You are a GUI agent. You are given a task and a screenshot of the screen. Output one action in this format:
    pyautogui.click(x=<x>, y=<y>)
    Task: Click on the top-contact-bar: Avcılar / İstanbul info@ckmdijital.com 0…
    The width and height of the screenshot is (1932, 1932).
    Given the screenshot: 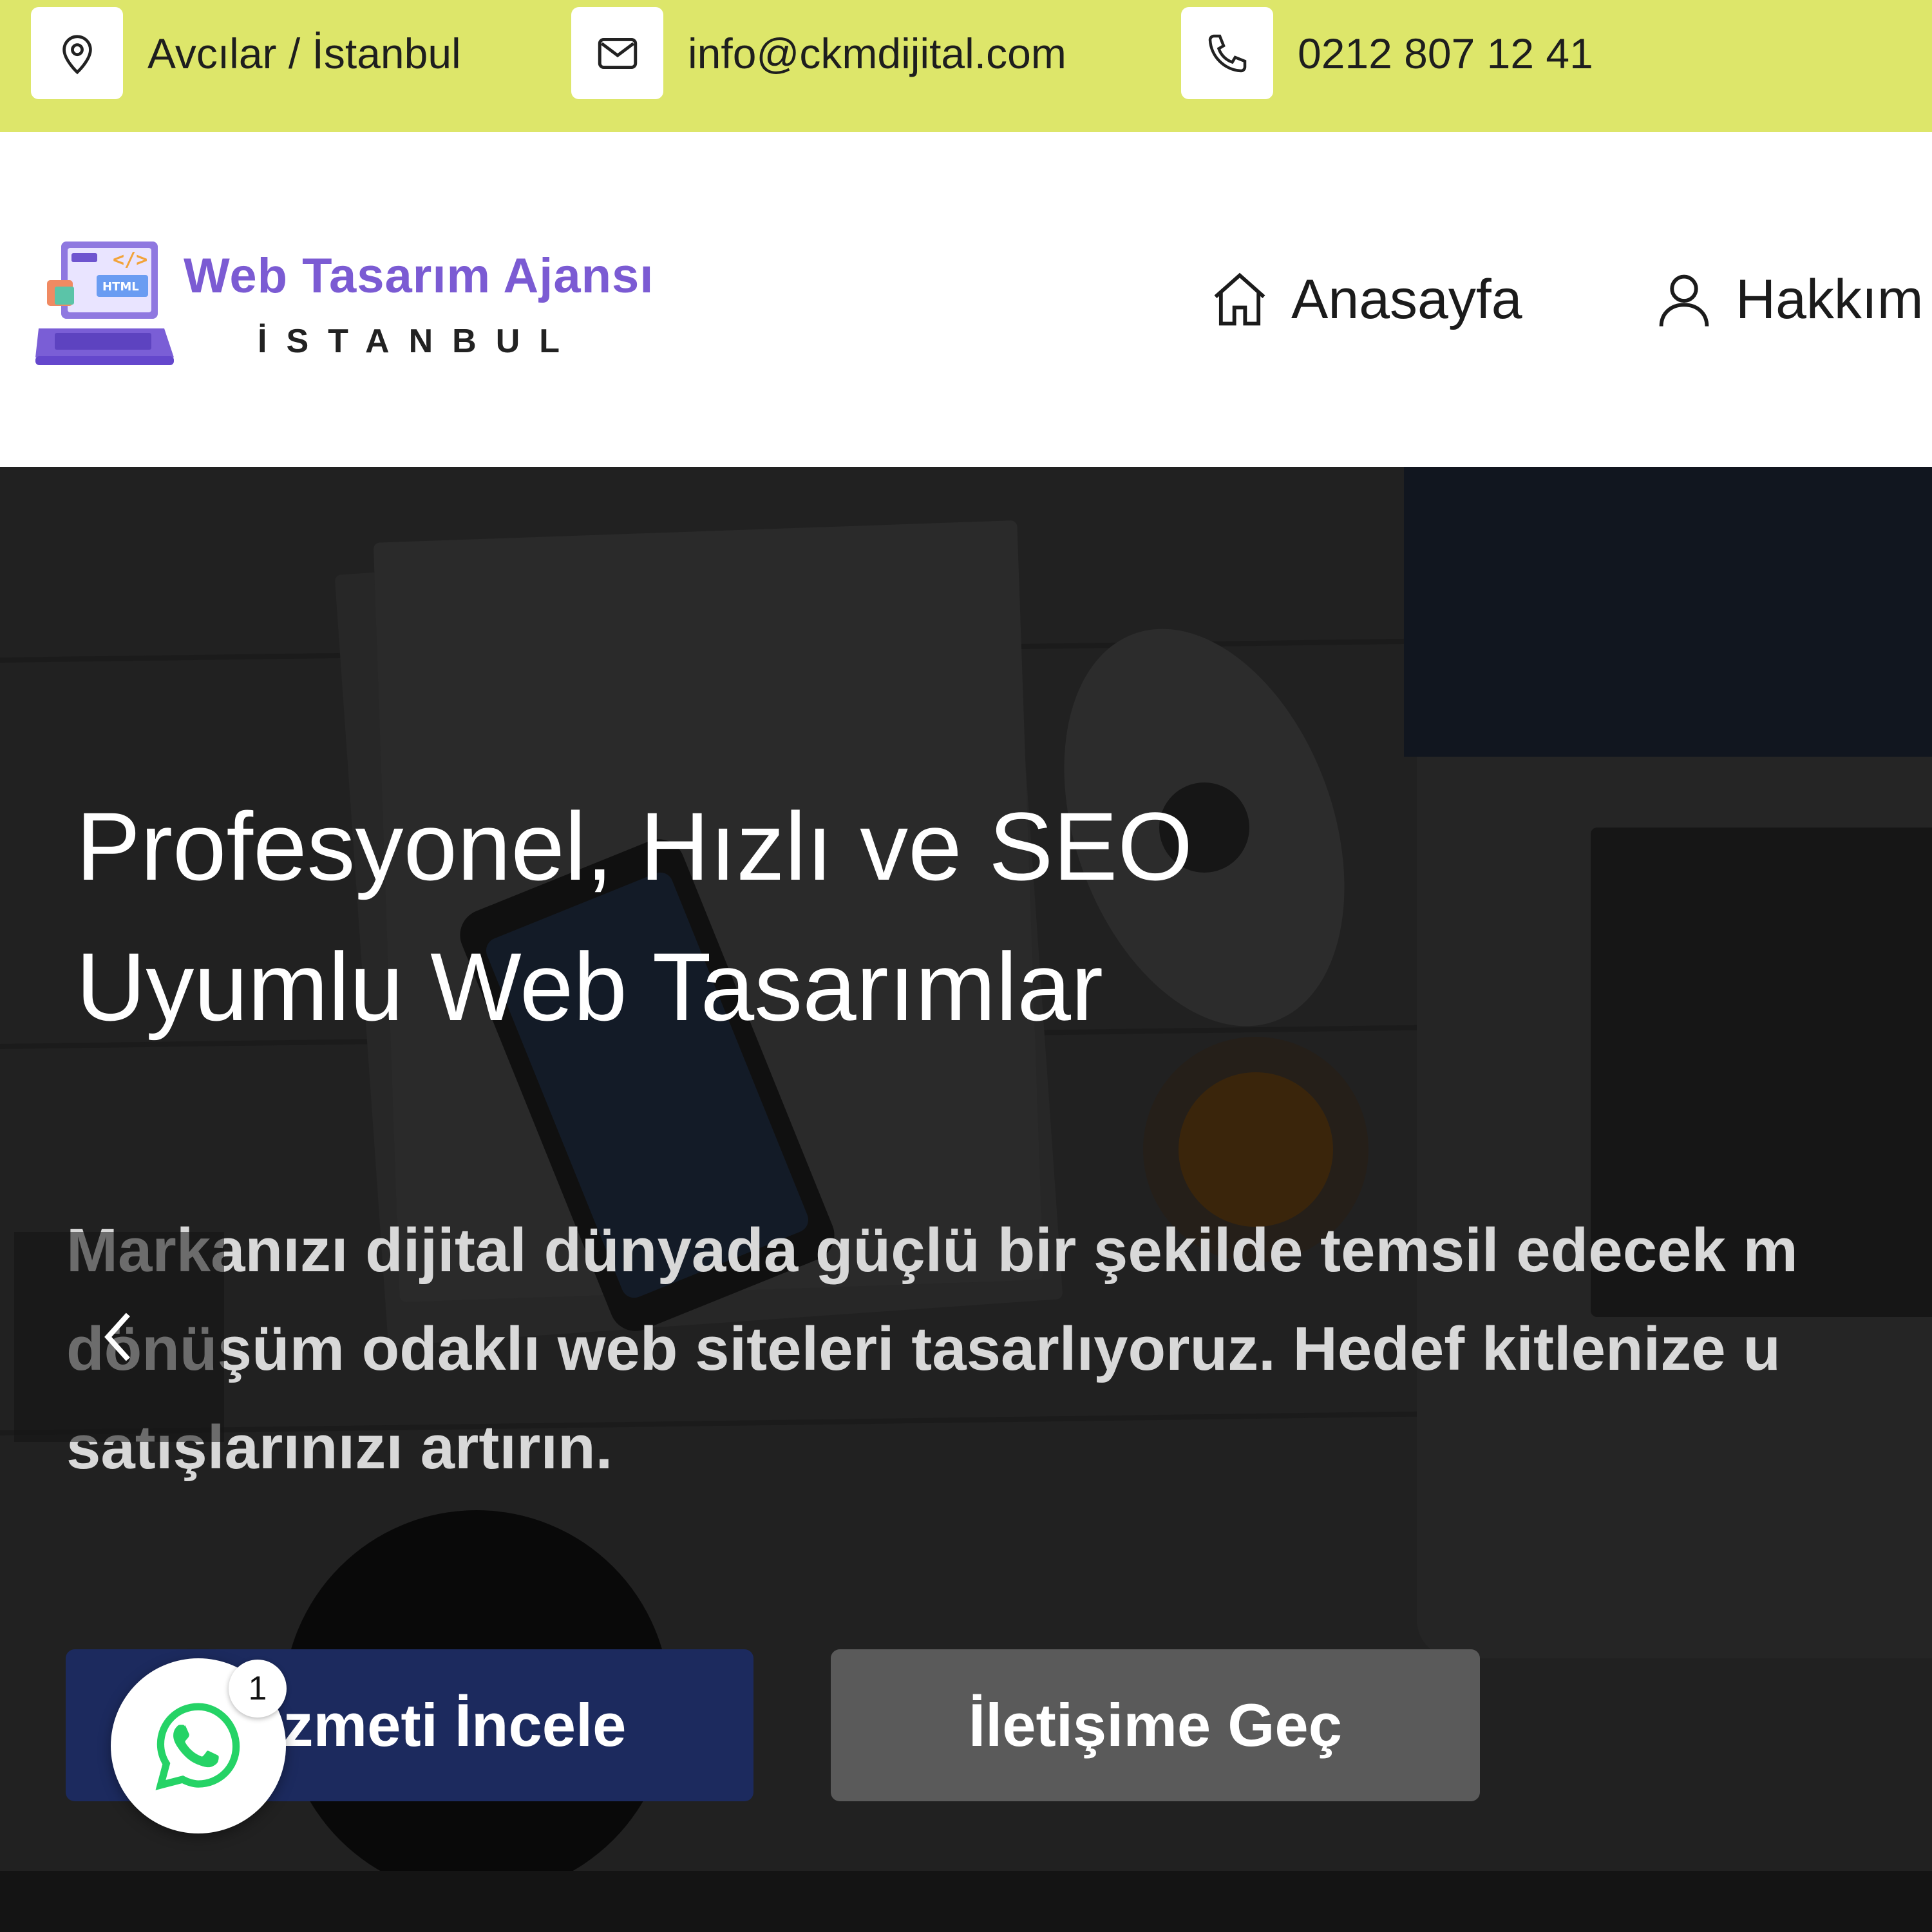 What is the action you would take?
    pyautogui.click(x=966, y=66)
    